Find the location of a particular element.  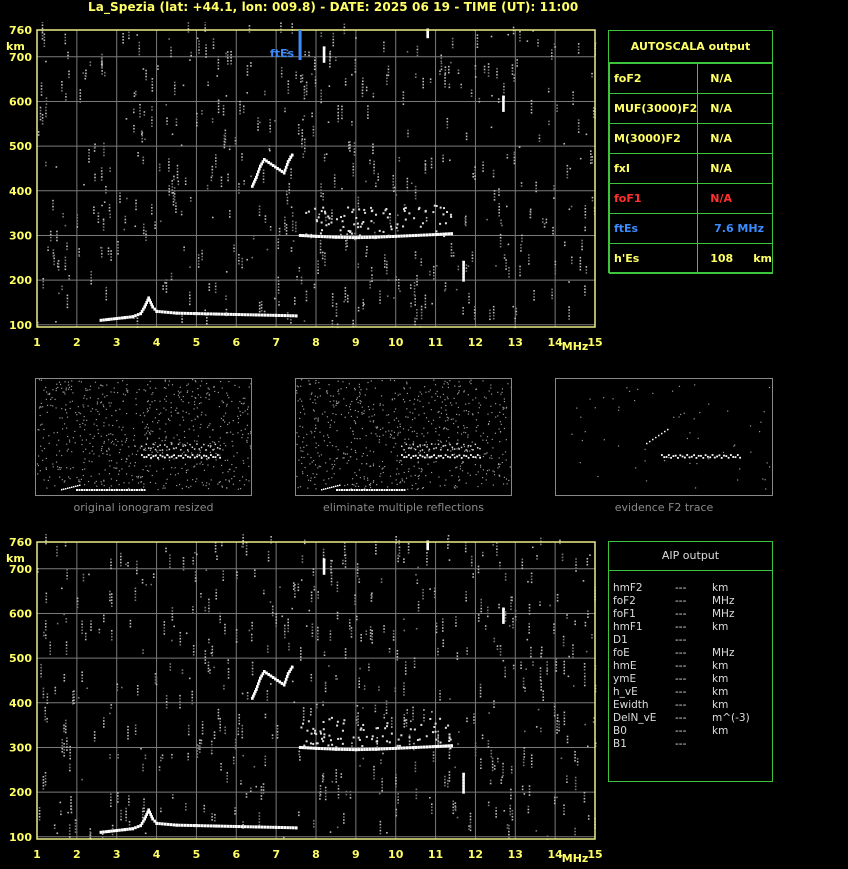

small-e-trace is located at coordinates (99, 490).